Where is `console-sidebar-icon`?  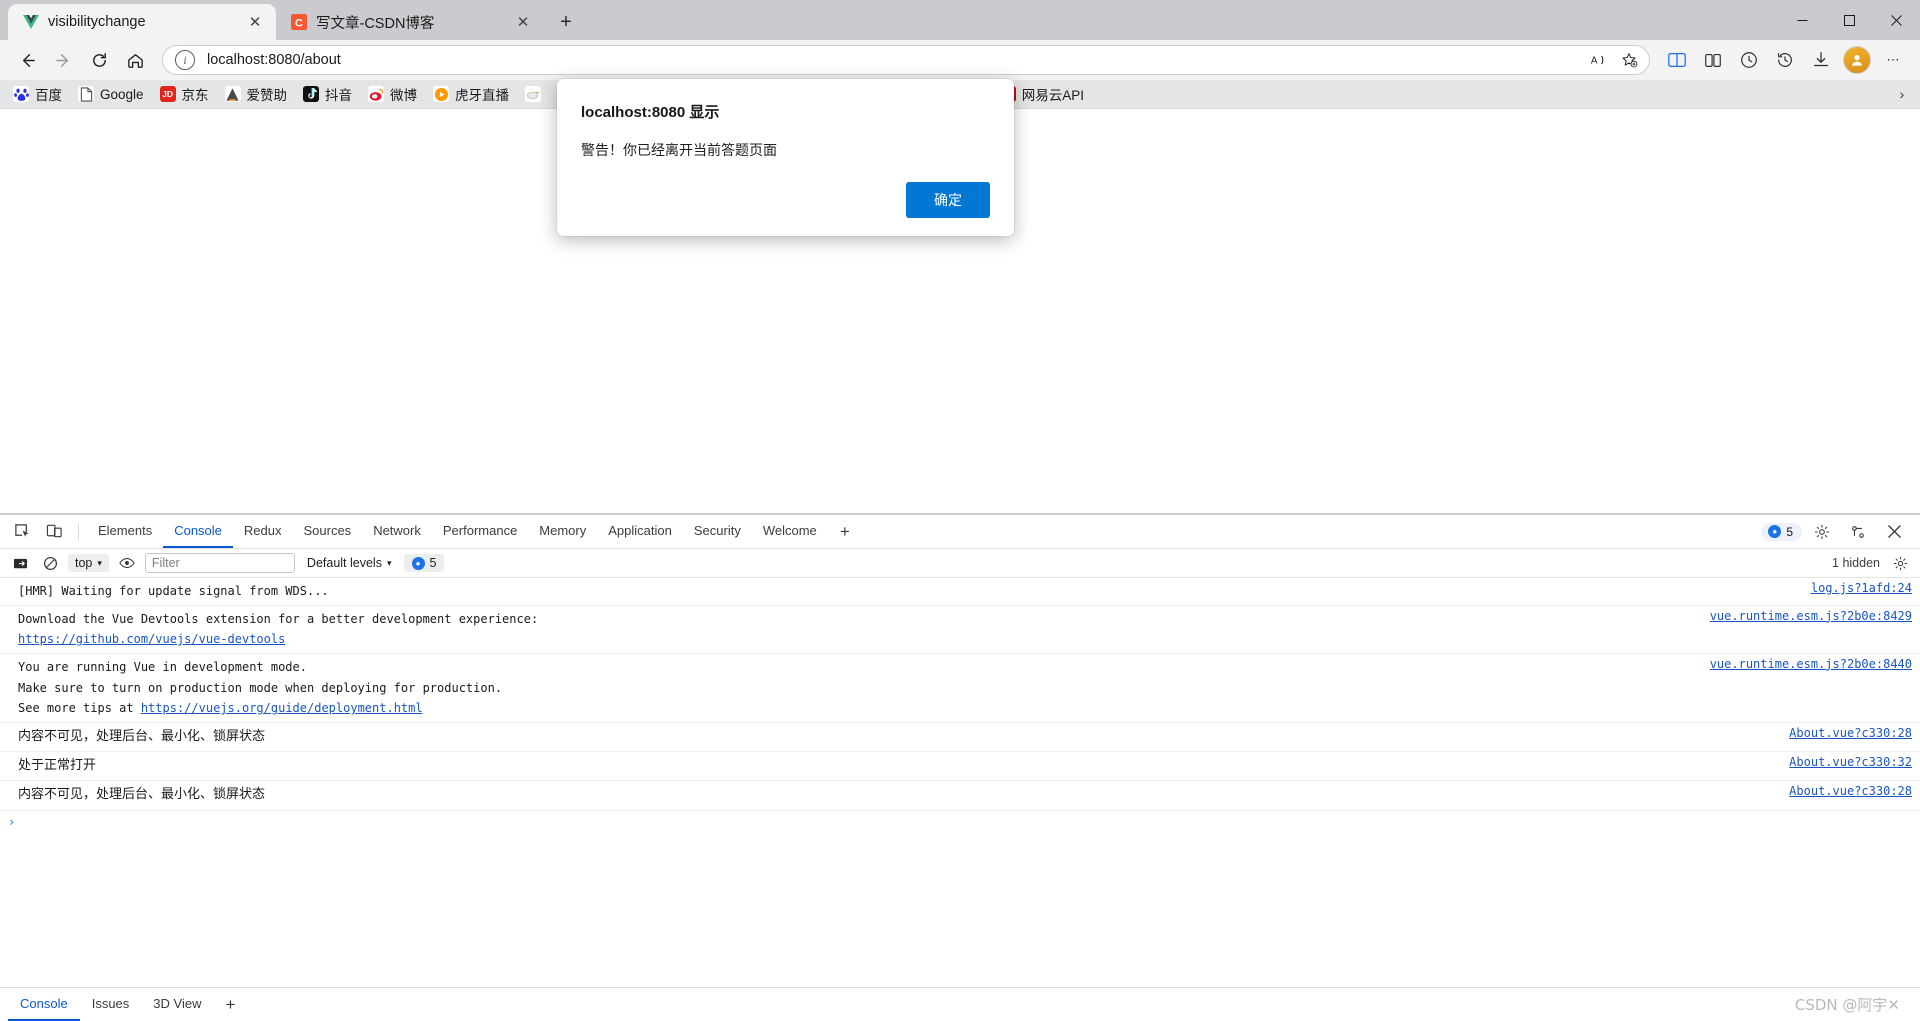
console-sidebar-icon is located at coordinates (20, 563).